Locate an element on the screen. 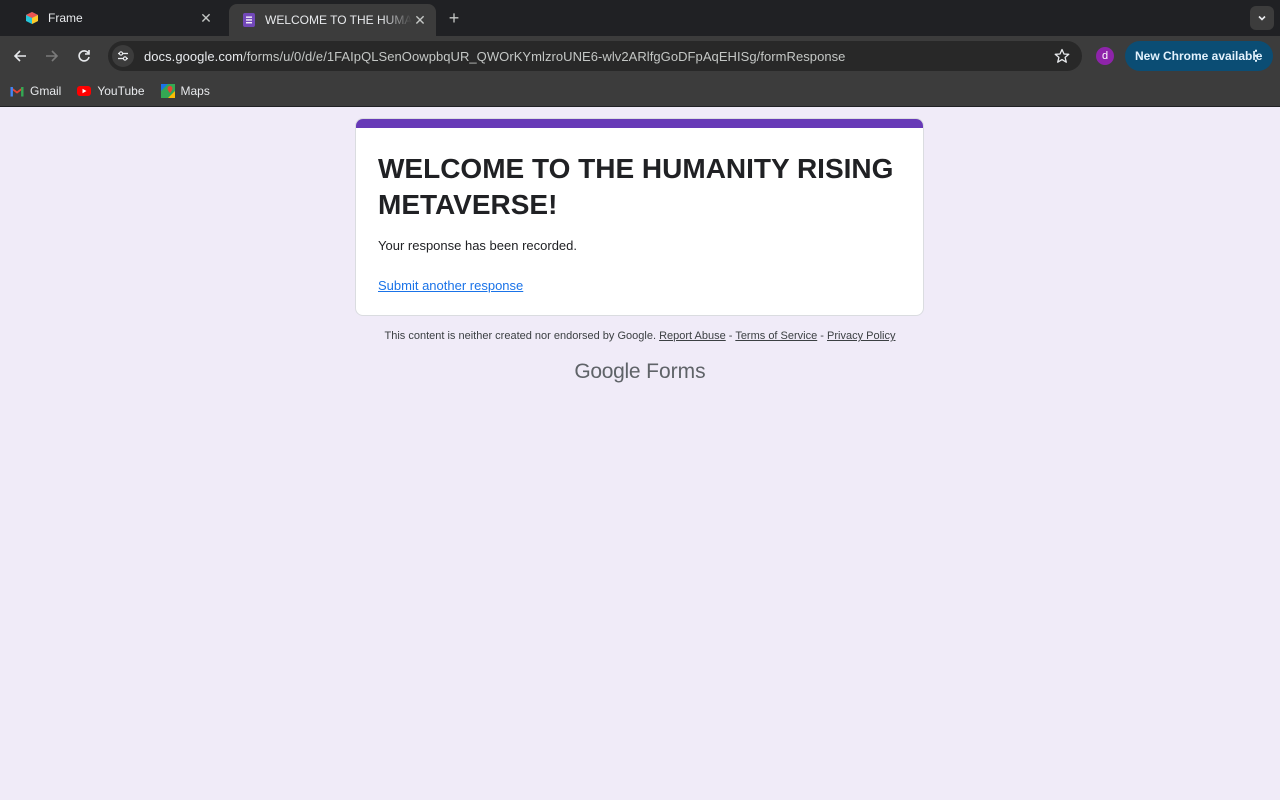 Image resolution: width=1280 pixels, height=800 pixels. bookmark-maps: Maps is located at coordinates (185, 91).